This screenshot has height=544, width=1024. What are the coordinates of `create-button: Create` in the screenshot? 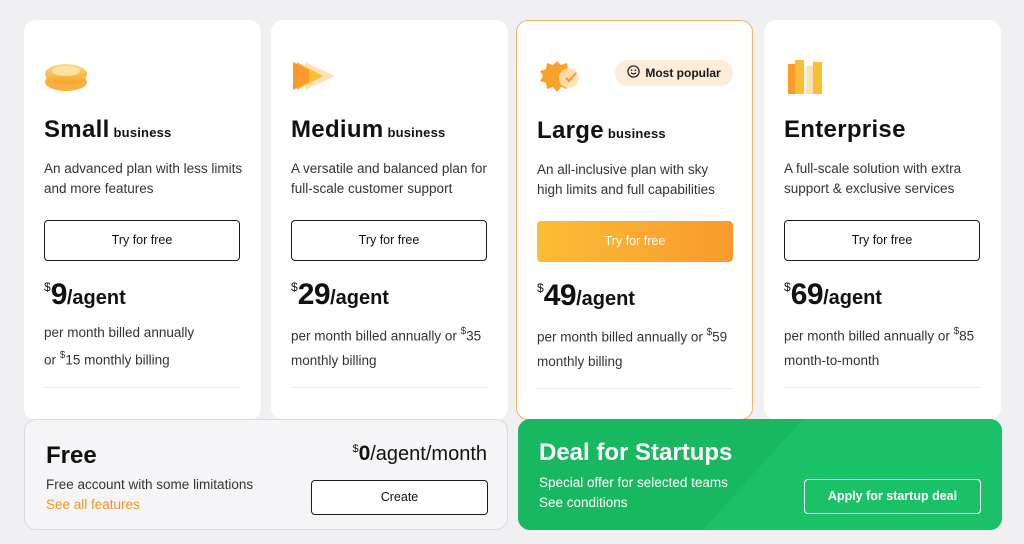 It's located at (399, 497).